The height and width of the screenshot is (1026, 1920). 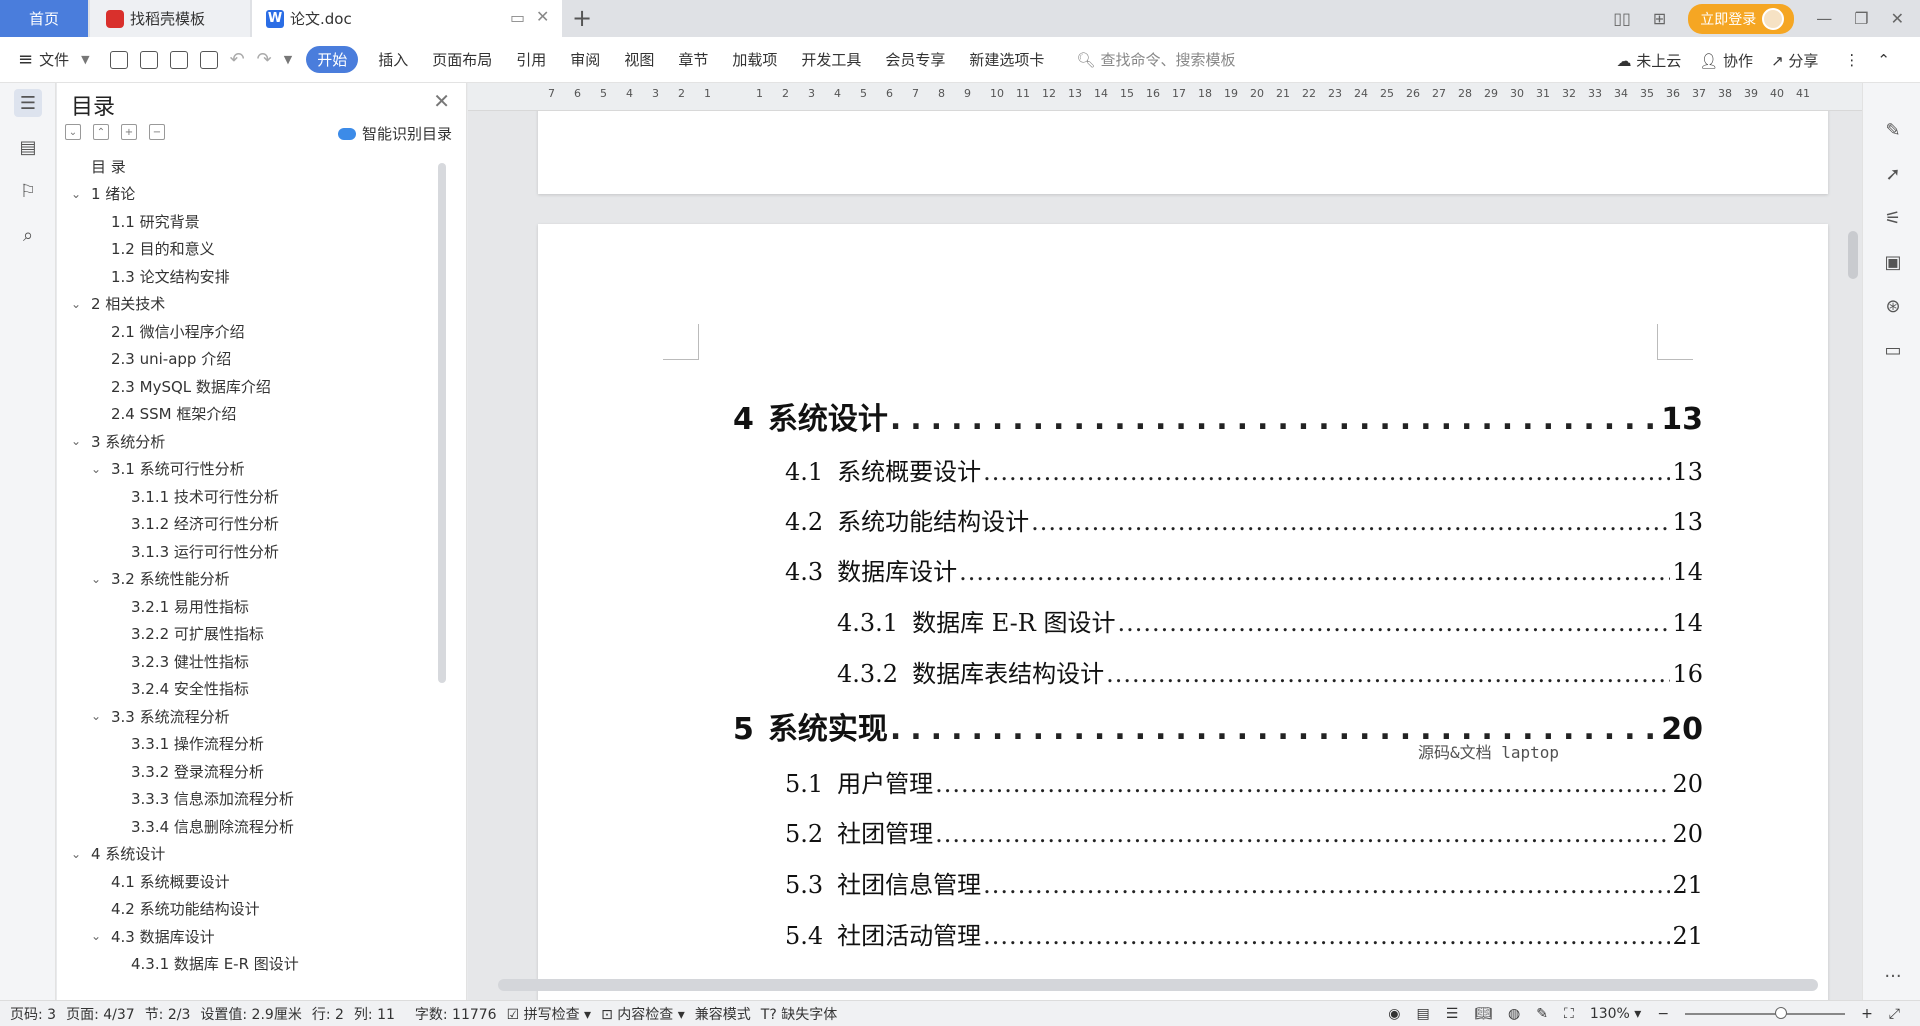 What do you see at coordinates (118, 59) in the screenshot?
I see `save-icon` at bounding box center [118, 59].